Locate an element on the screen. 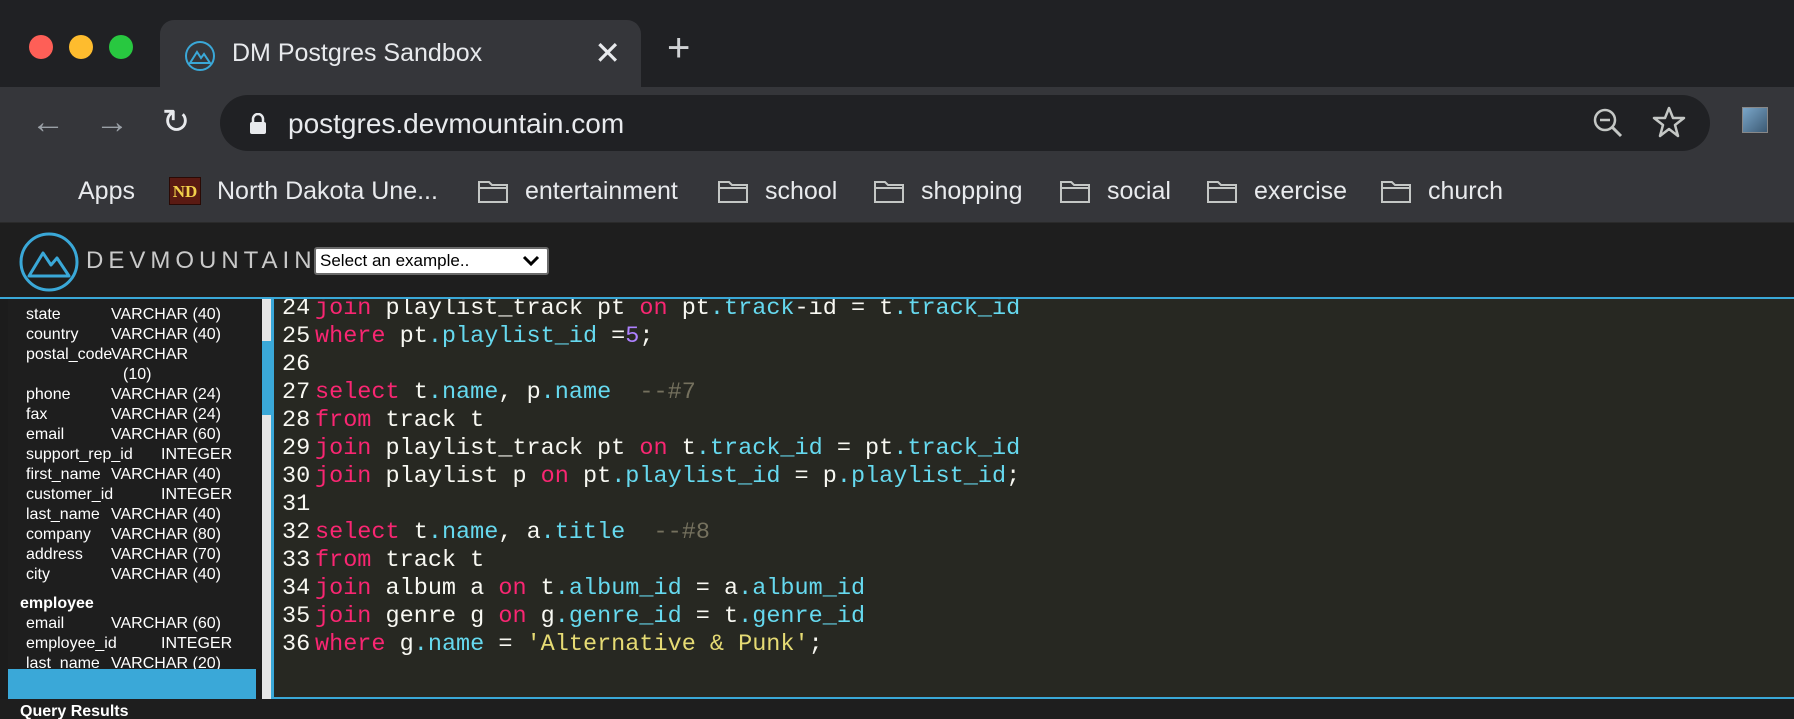  brand-name: DEVMOUNTAIN is located at coordinates (201, 260).